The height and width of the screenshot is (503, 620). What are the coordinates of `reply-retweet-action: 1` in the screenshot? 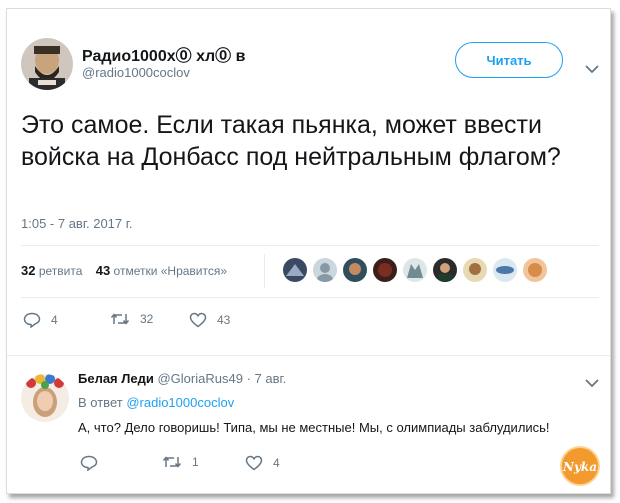 It's located at (180, 462).